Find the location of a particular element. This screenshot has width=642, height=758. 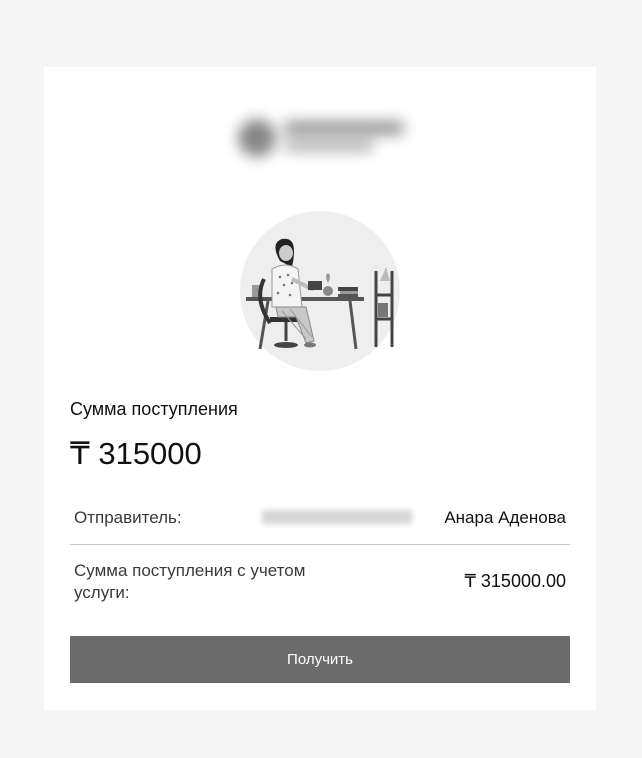

amount-with-fee-label: Сумма поступления с учетом услуги: is located at coordinates (190, 581).